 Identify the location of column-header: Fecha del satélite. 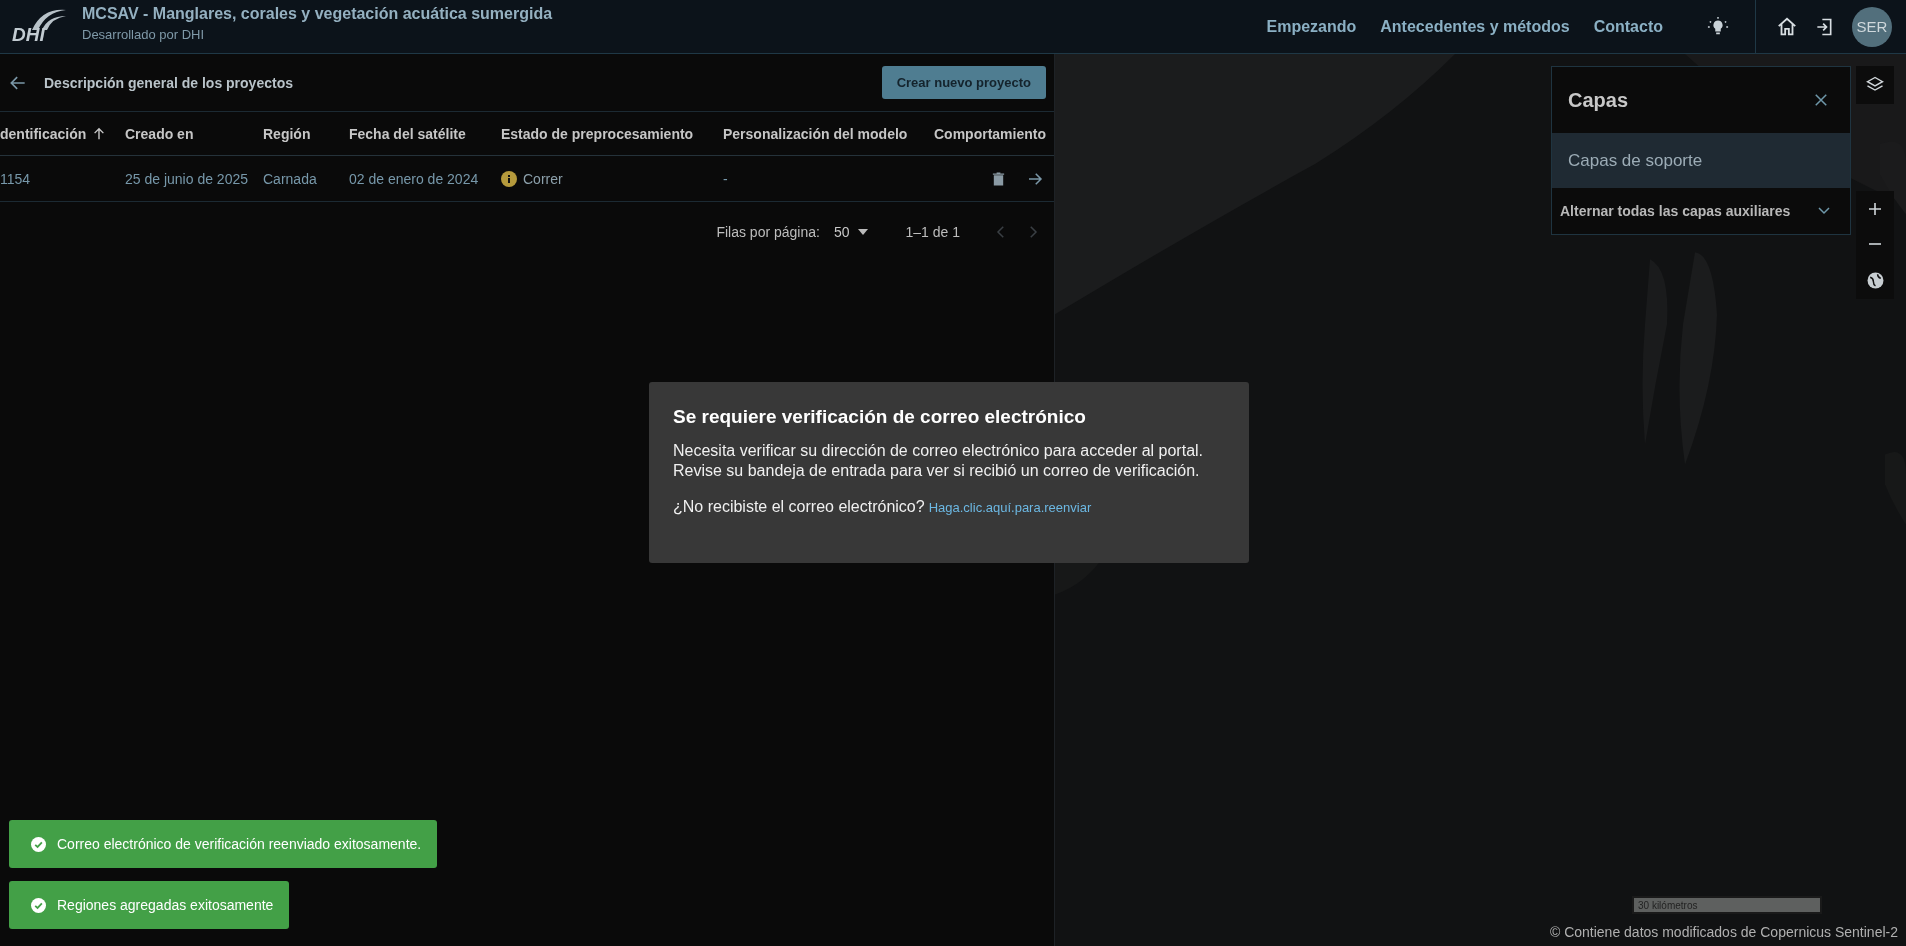
(407, 133).